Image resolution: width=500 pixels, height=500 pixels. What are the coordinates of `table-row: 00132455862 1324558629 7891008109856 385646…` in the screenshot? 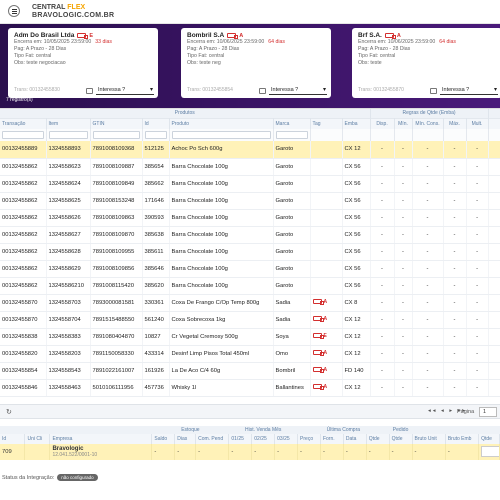 It's located at (250, 269).